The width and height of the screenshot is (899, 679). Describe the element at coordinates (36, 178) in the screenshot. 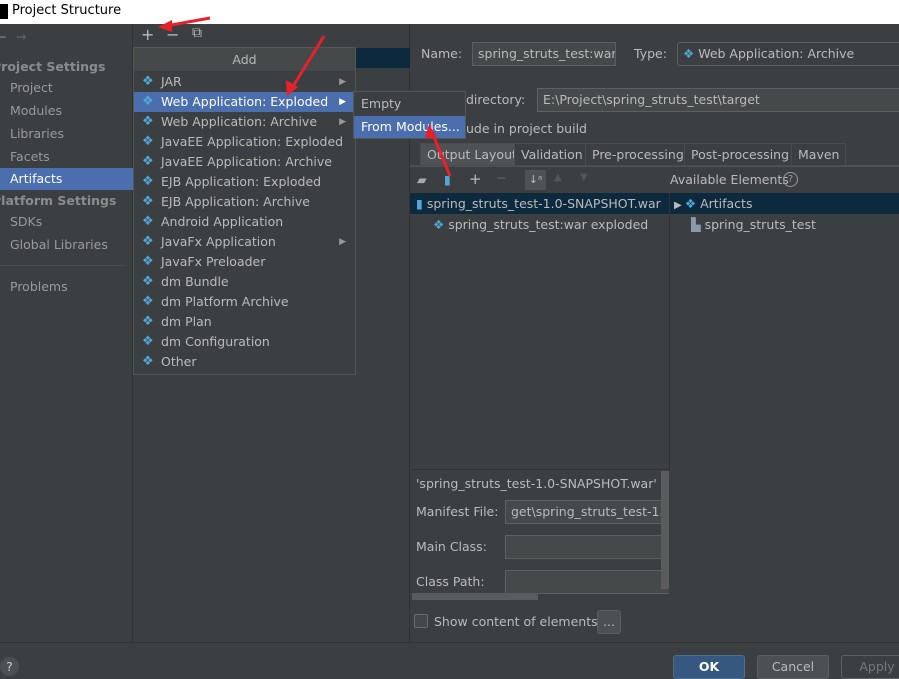

I see `sidebar-item-label: Artifacts` at that location.